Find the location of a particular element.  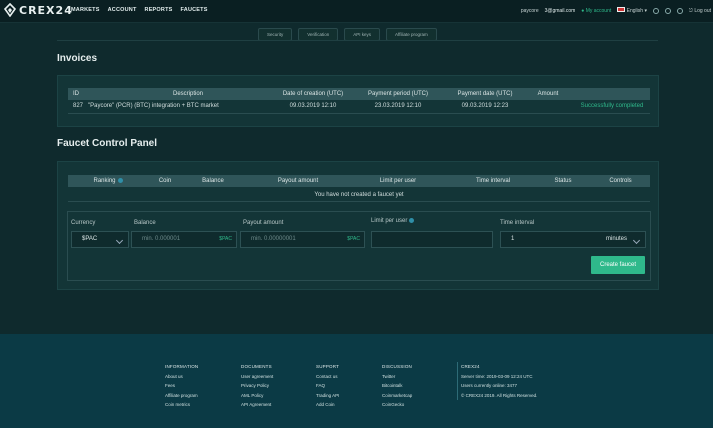

payout-placeholder: min. 0.00000001 is located at coordinates (273, 239).